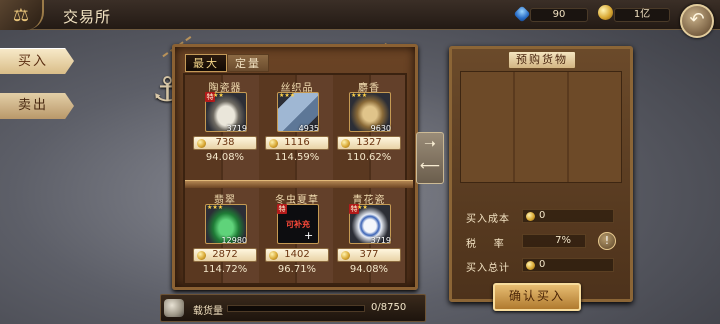 The image size is (720, 324). Describe the element at coordinates (380, 128) in the screenshot. I see `goods-stock: 9630` at that location.